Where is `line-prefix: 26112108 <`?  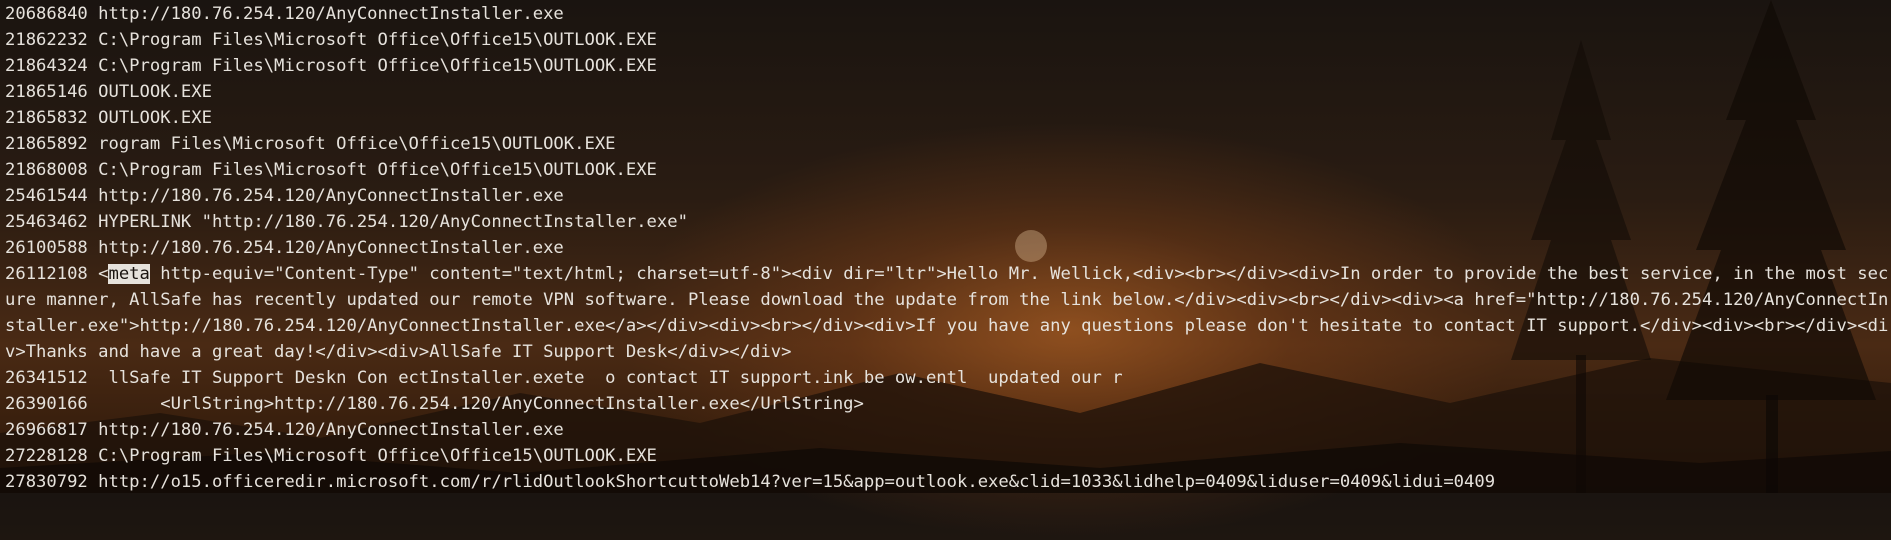 line-prefix: 26112108 < is located at coordinates (57, 274).